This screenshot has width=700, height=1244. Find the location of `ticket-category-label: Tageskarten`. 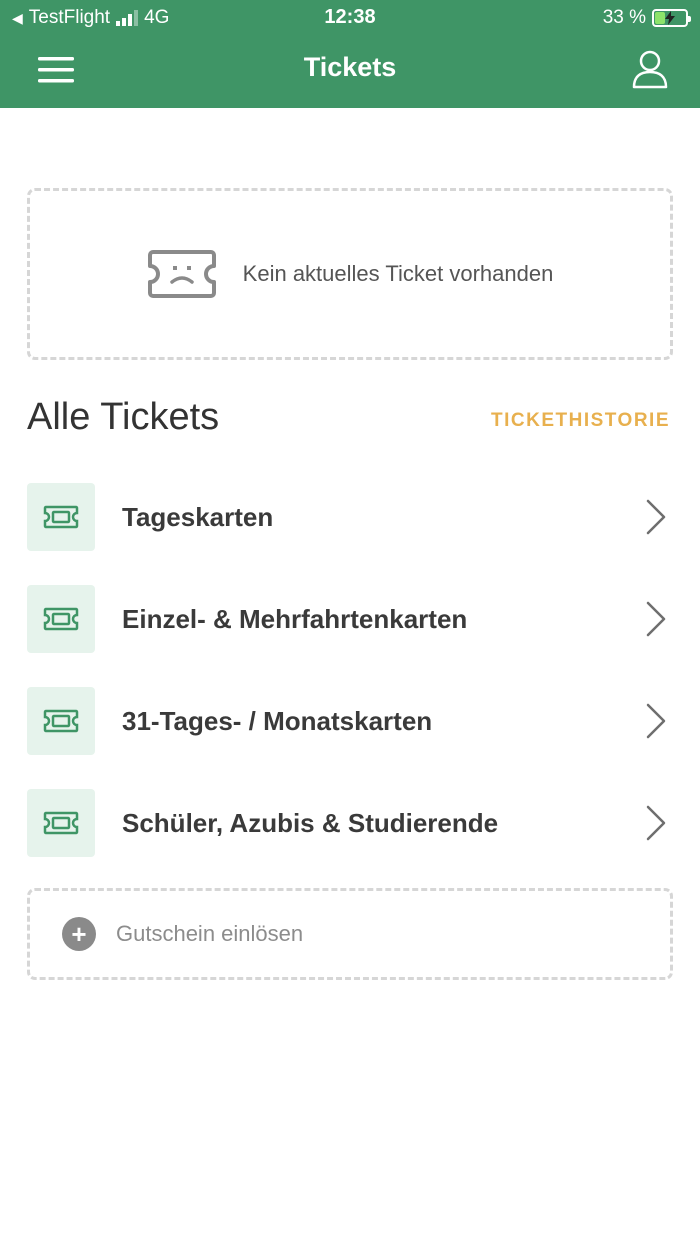

ticket-category-label: Tageskarten is located at coordinates (198, 516).